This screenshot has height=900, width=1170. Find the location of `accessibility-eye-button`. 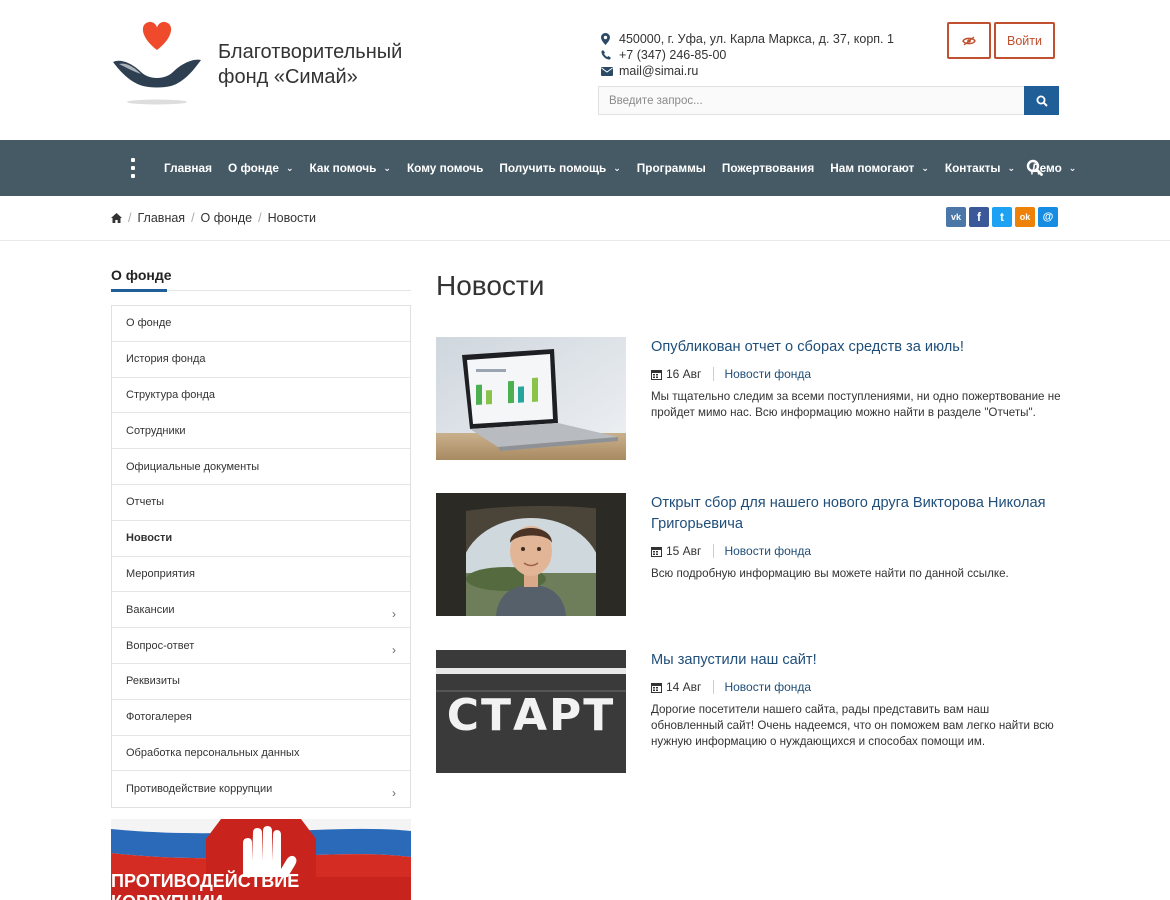

accessibility-eye-button is located at coordinates (969, 40).